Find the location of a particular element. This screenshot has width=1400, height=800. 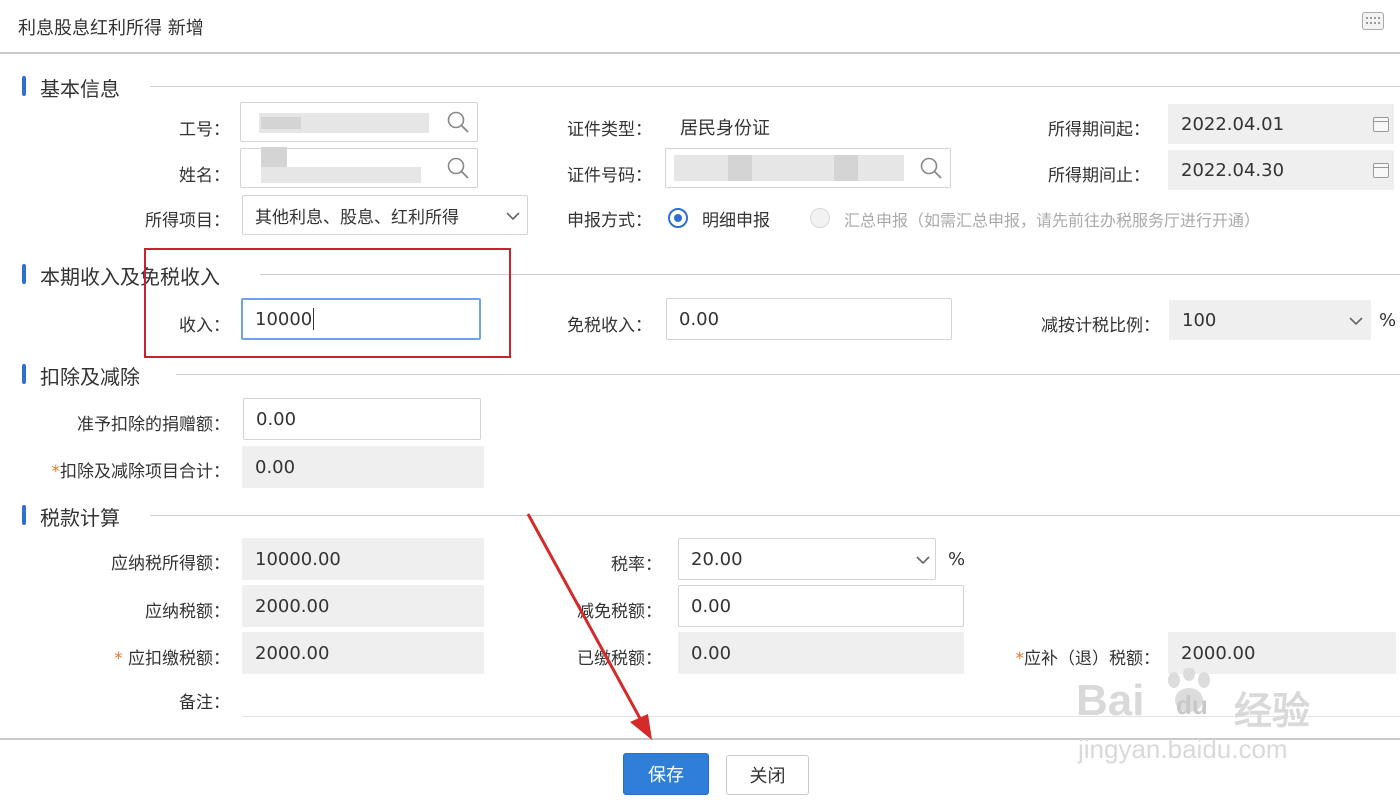

taxable-income-value: 10000.00 is located at coordinates (298, 559).